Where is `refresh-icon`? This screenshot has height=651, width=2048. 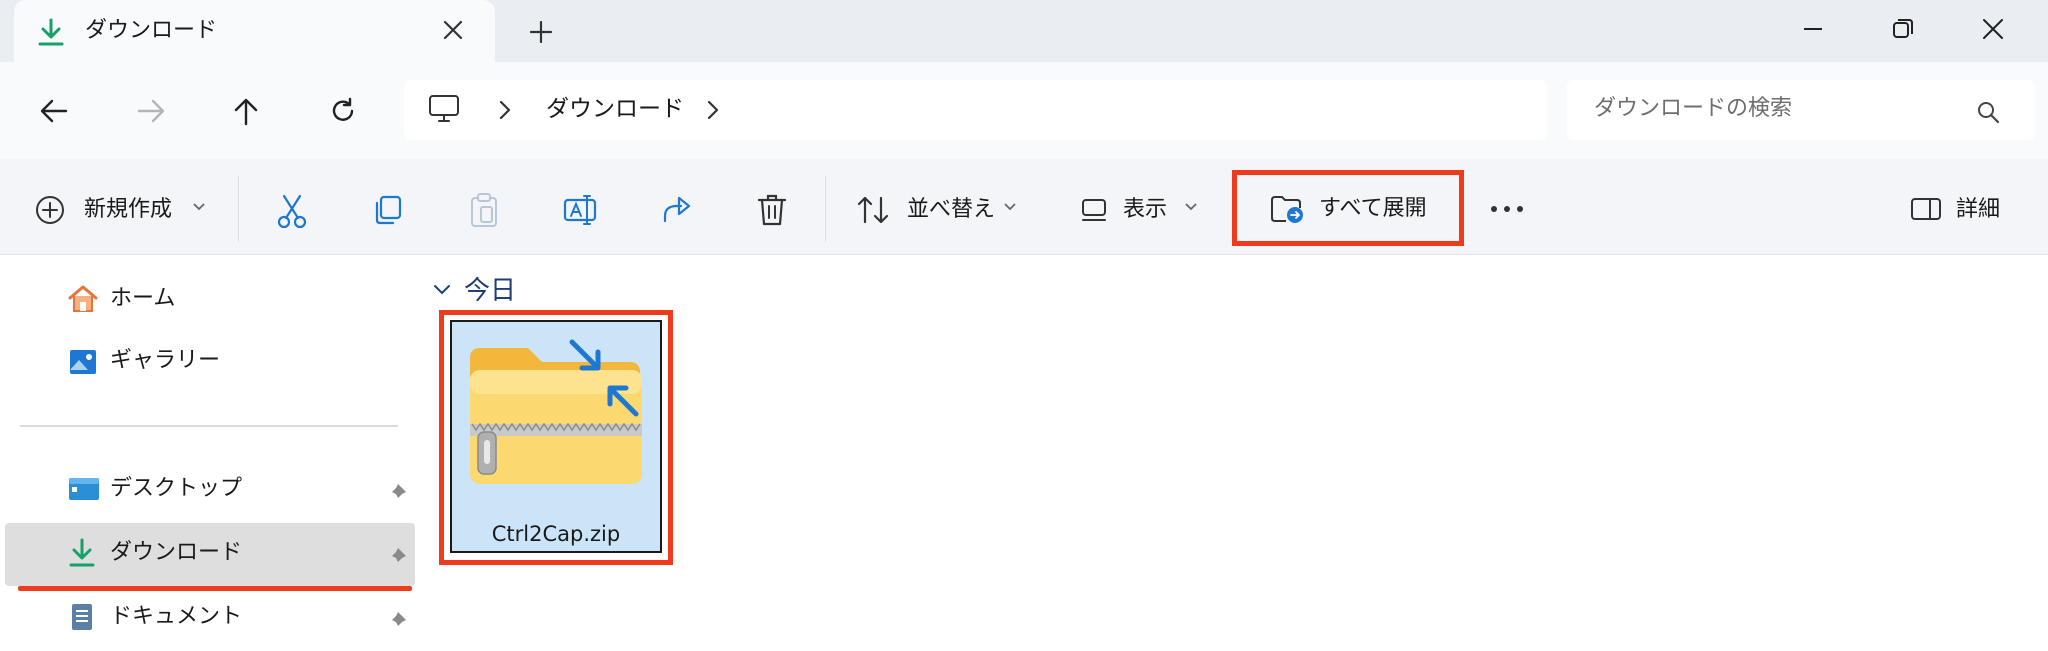
refresh-icon is located at coordinates (343, 110).